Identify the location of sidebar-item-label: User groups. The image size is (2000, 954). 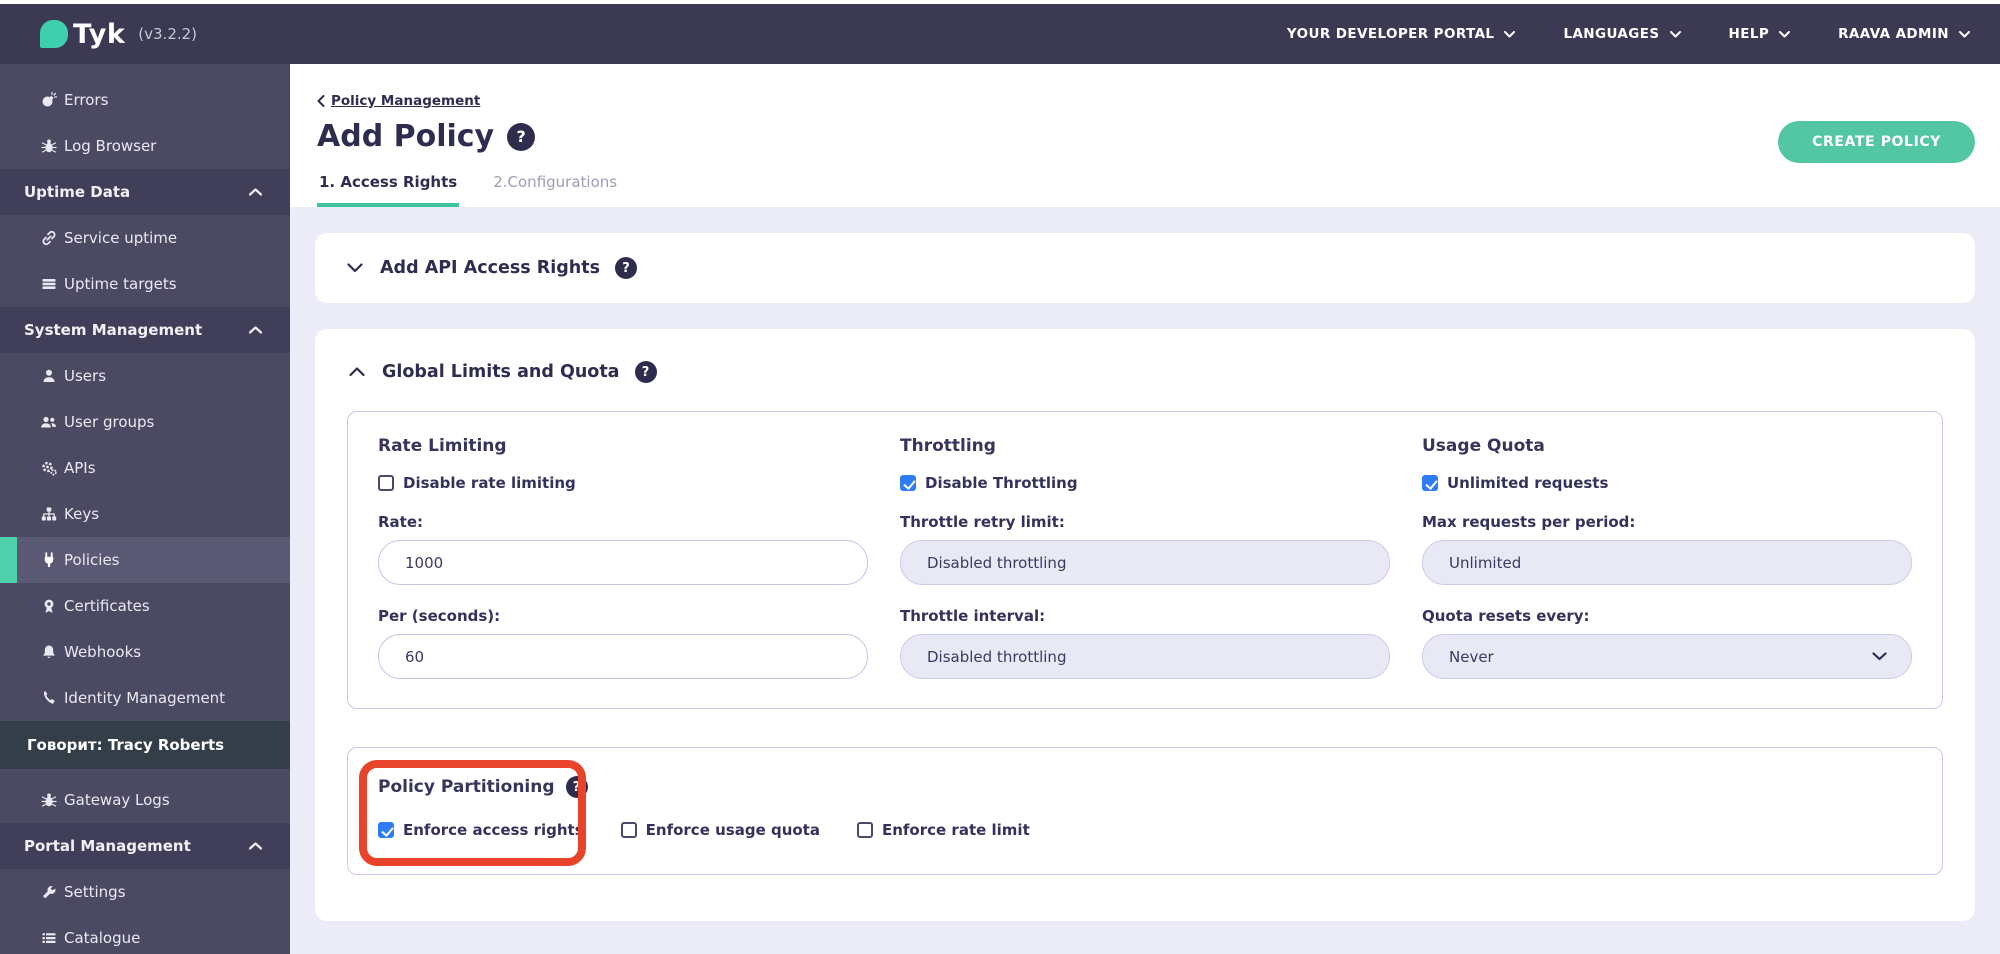
(109, 422).